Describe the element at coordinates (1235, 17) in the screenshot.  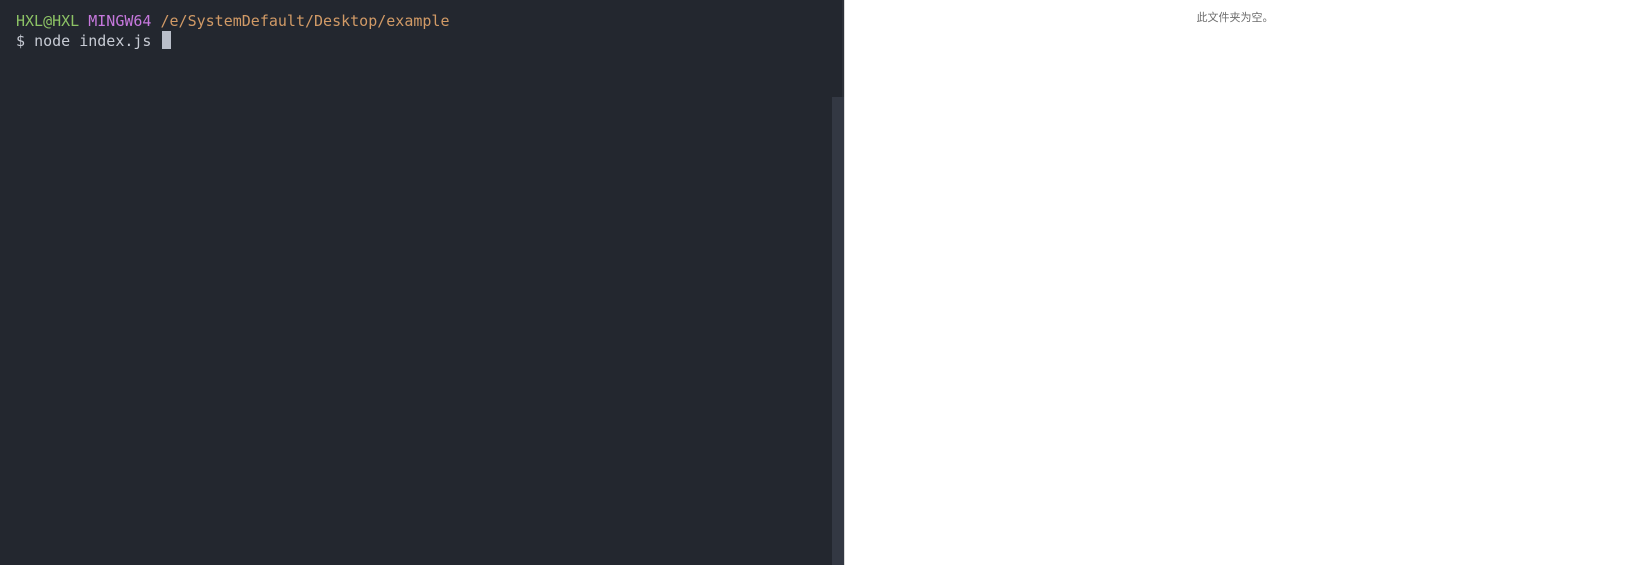
I see `empty-folder-message: 此文件夹为空。` at that location.